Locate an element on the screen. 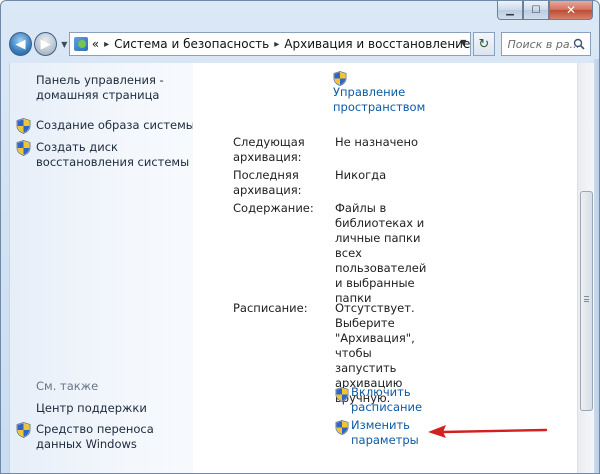 The width and height of the screenshot is (600, 474). vertical-scrollbar is located at coordinates (585, 268).